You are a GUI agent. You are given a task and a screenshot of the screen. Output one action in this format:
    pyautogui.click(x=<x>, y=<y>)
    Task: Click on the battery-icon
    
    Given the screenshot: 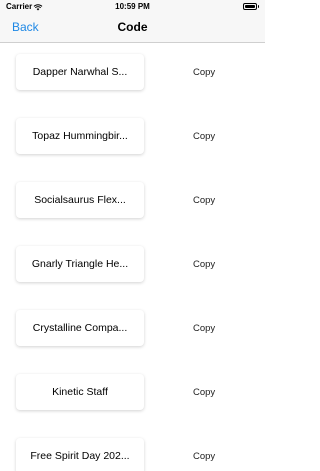 What is the action you would take?
    pyautogui.click(x=250, y=6)
    